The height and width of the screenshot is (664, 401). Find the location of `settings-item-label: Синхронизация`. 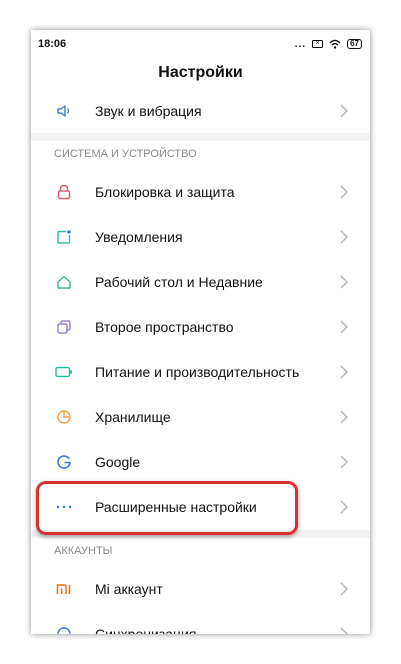

settings-item-label: Синхронизация is located at coordinates (146, 630).